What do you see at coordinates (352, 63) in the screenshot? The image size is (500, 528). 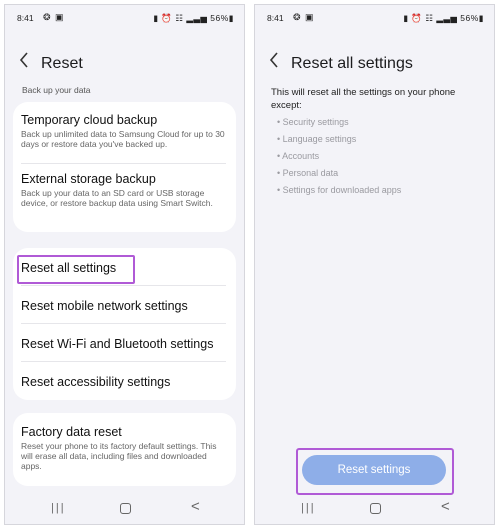 I see `page-title: Reset all settings` at bounding box center [352, 63].